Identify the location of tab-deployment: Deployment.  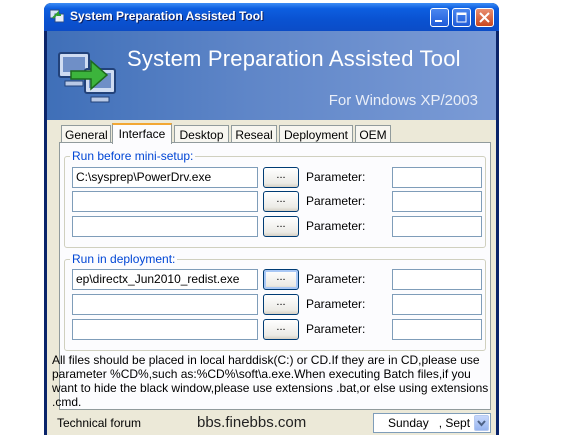
(316, 134).